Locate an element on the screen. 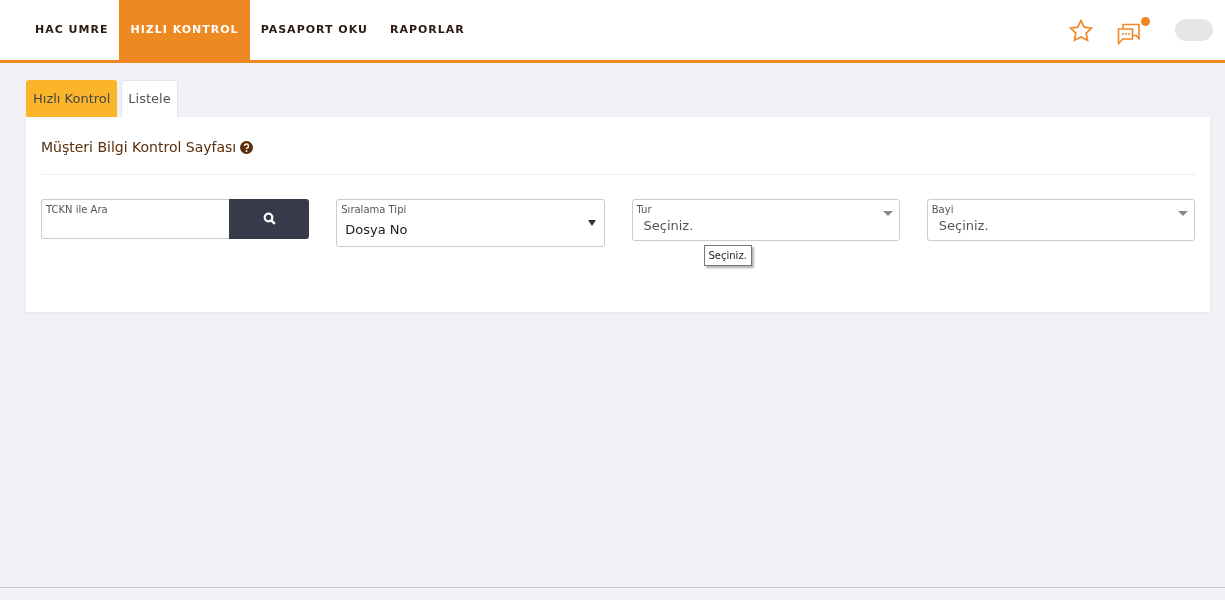 The width and height of the screenshot is (1225, 600). tckn-input-field: TCKN ile Ara is located at coordinates (135, 218).